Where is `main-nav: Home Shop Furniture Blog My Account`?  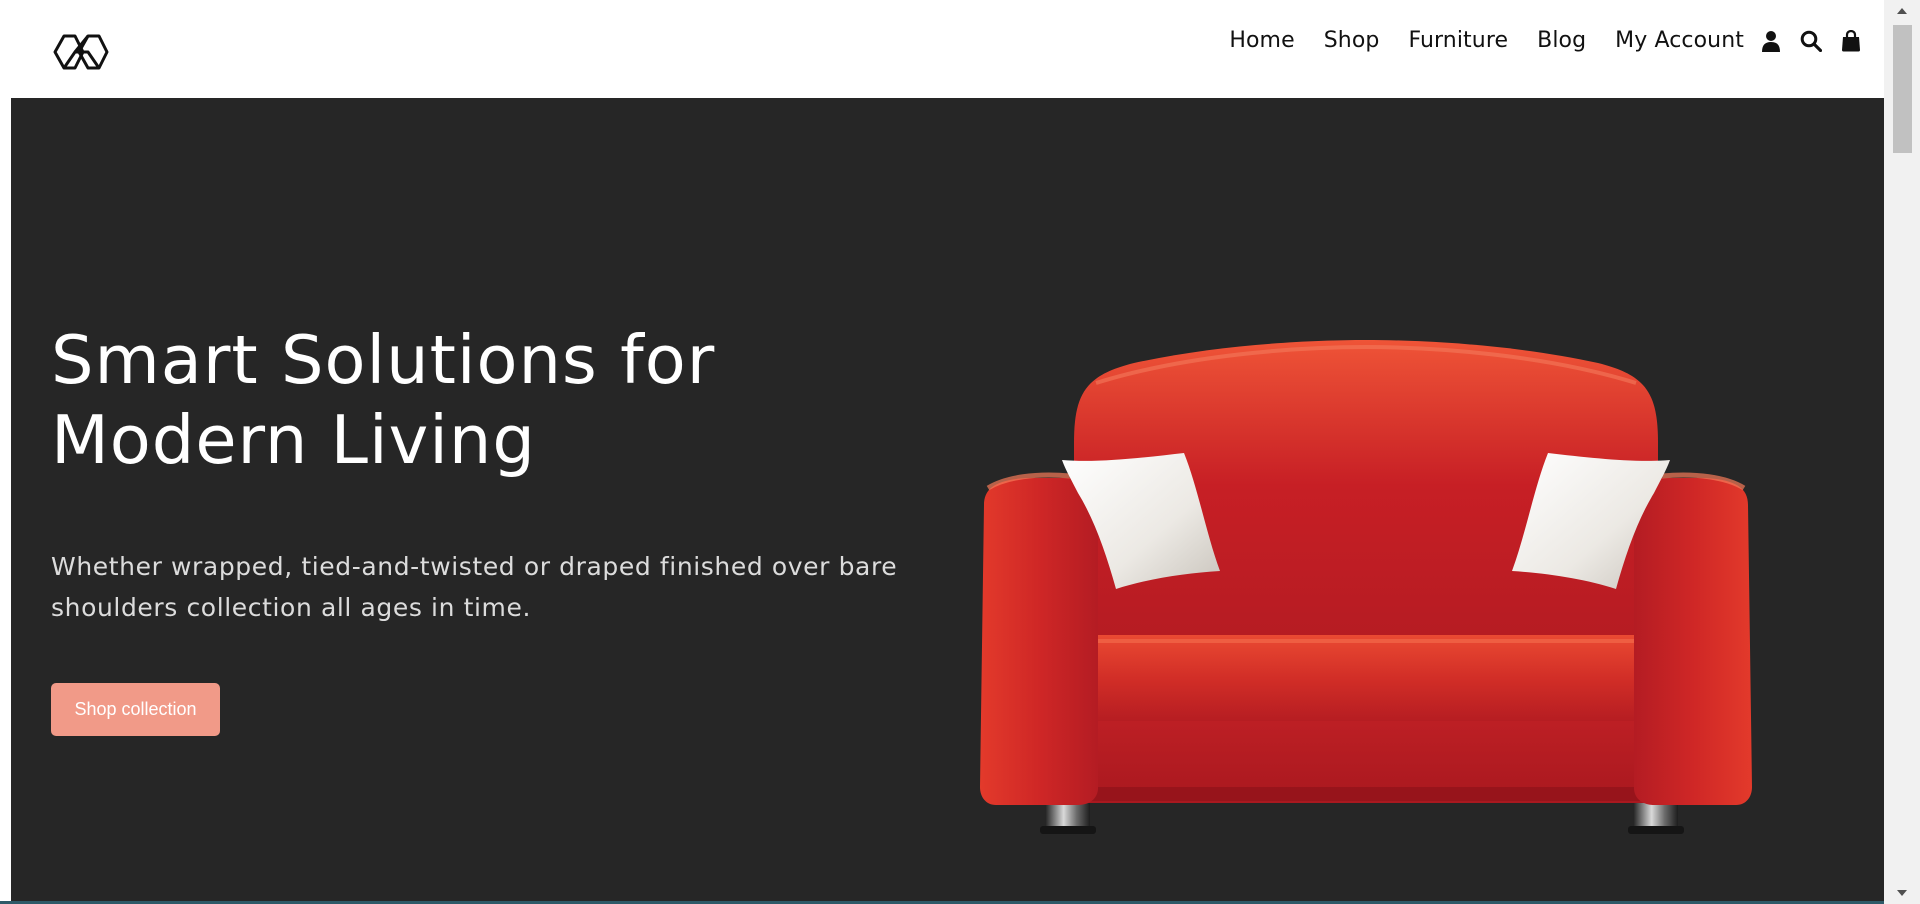
main-nav: Home Shop Furniture Blog My Account is located at coordinates (1545, 41).